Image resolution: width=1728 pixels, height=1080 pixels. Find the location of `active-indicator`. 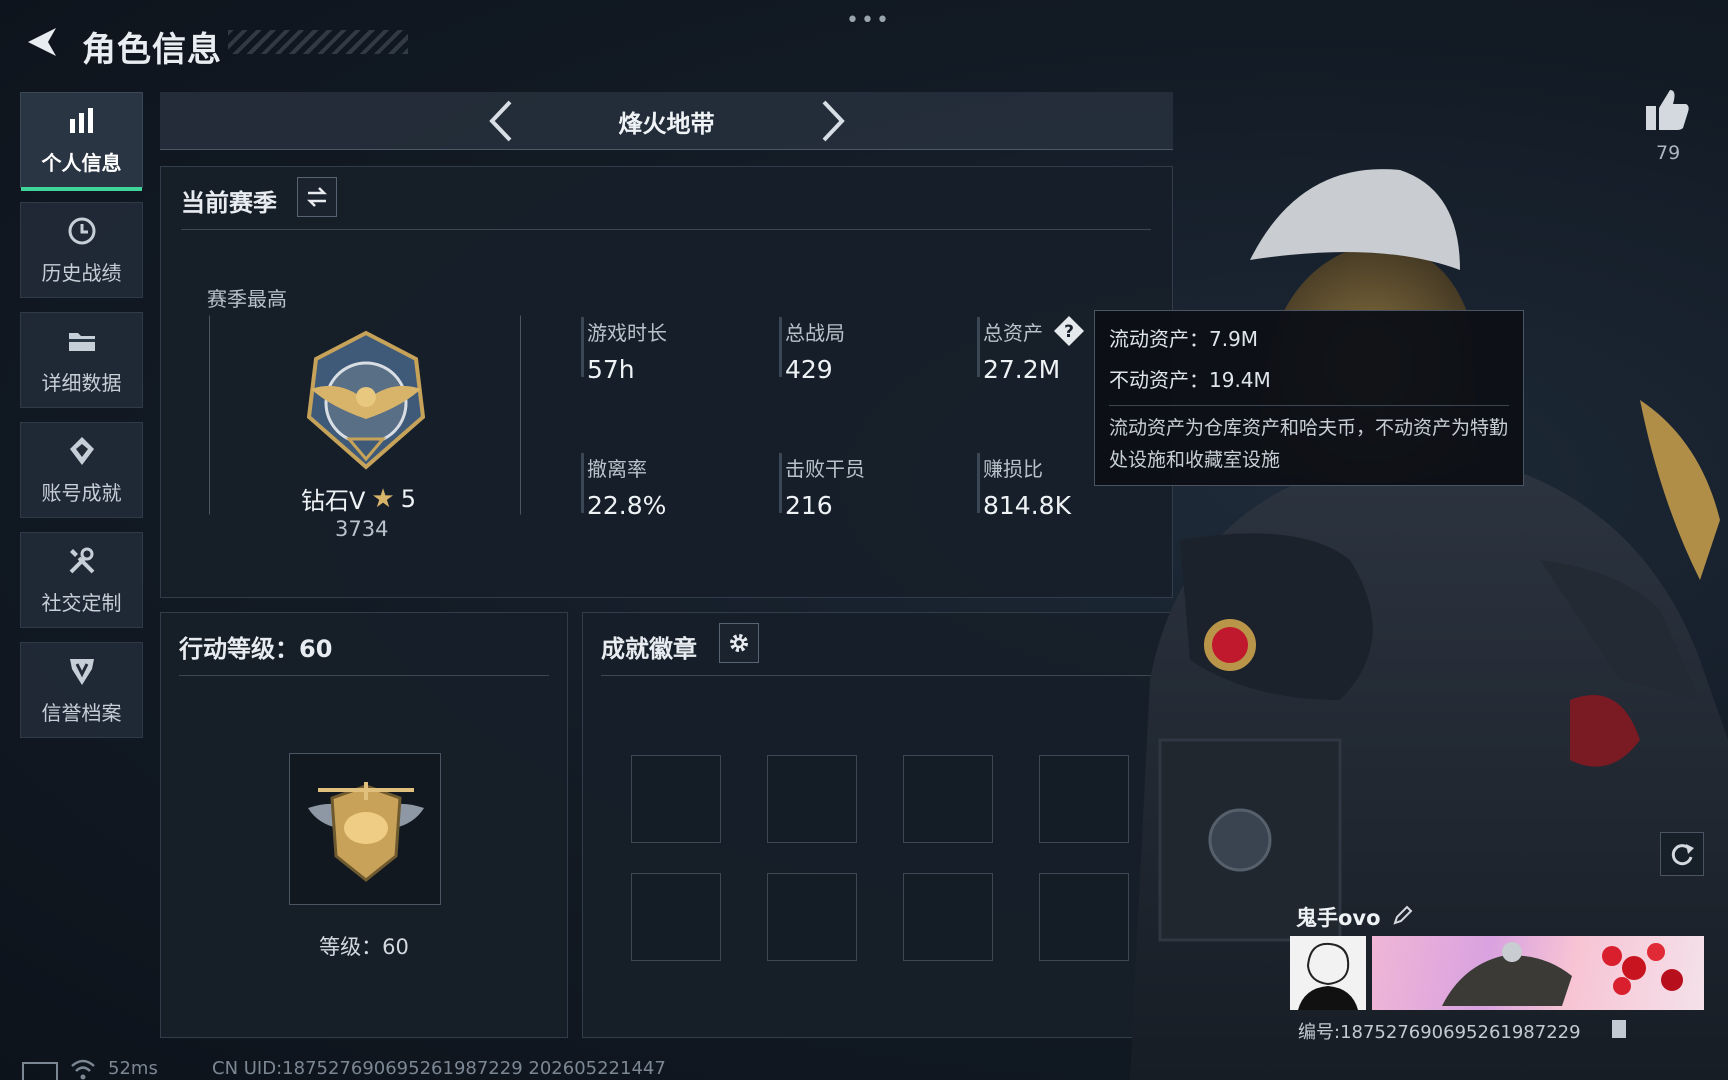

active-indicator is located at coordinates (81, 189).